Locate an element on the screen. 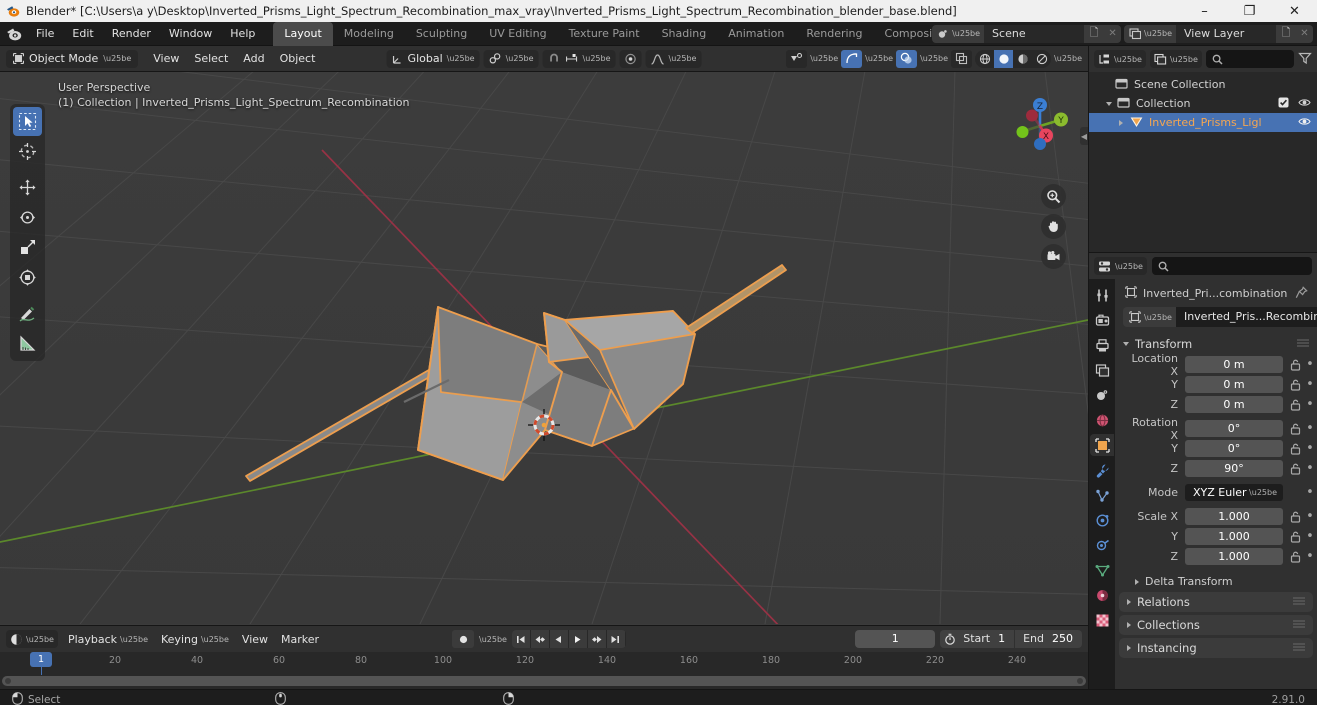 Image resolution: width=1317 pixels, height=705 pixels. close-button: ✕ is located at coordinates (1294, 11).